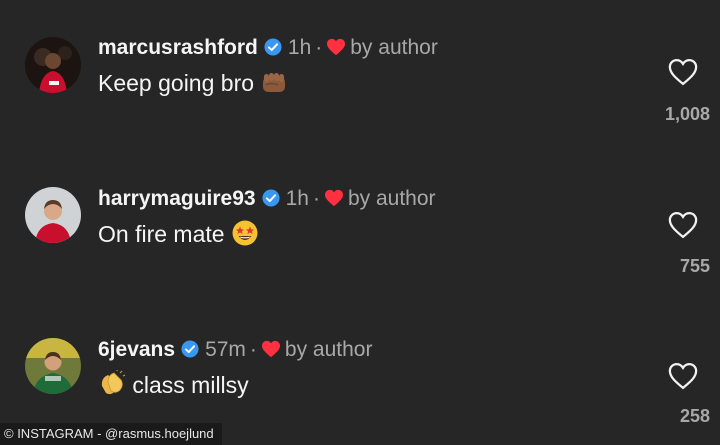  I want to click on like-count: 258, so click(694, 416).